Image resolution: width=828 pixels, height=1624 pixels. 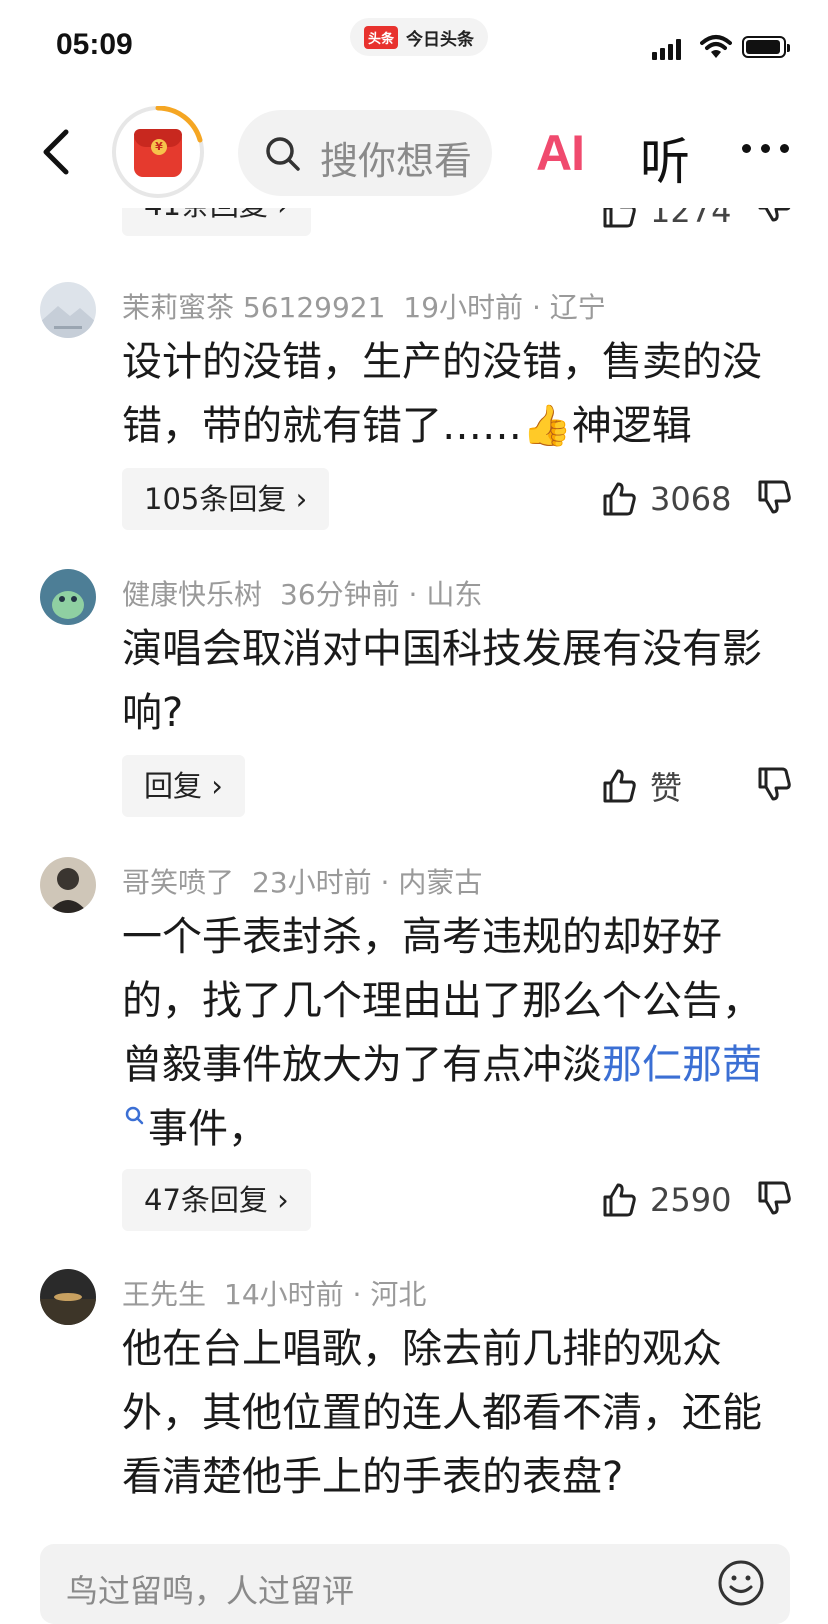 I want to click on like-count: 2590, so click(x=691, y=1200).